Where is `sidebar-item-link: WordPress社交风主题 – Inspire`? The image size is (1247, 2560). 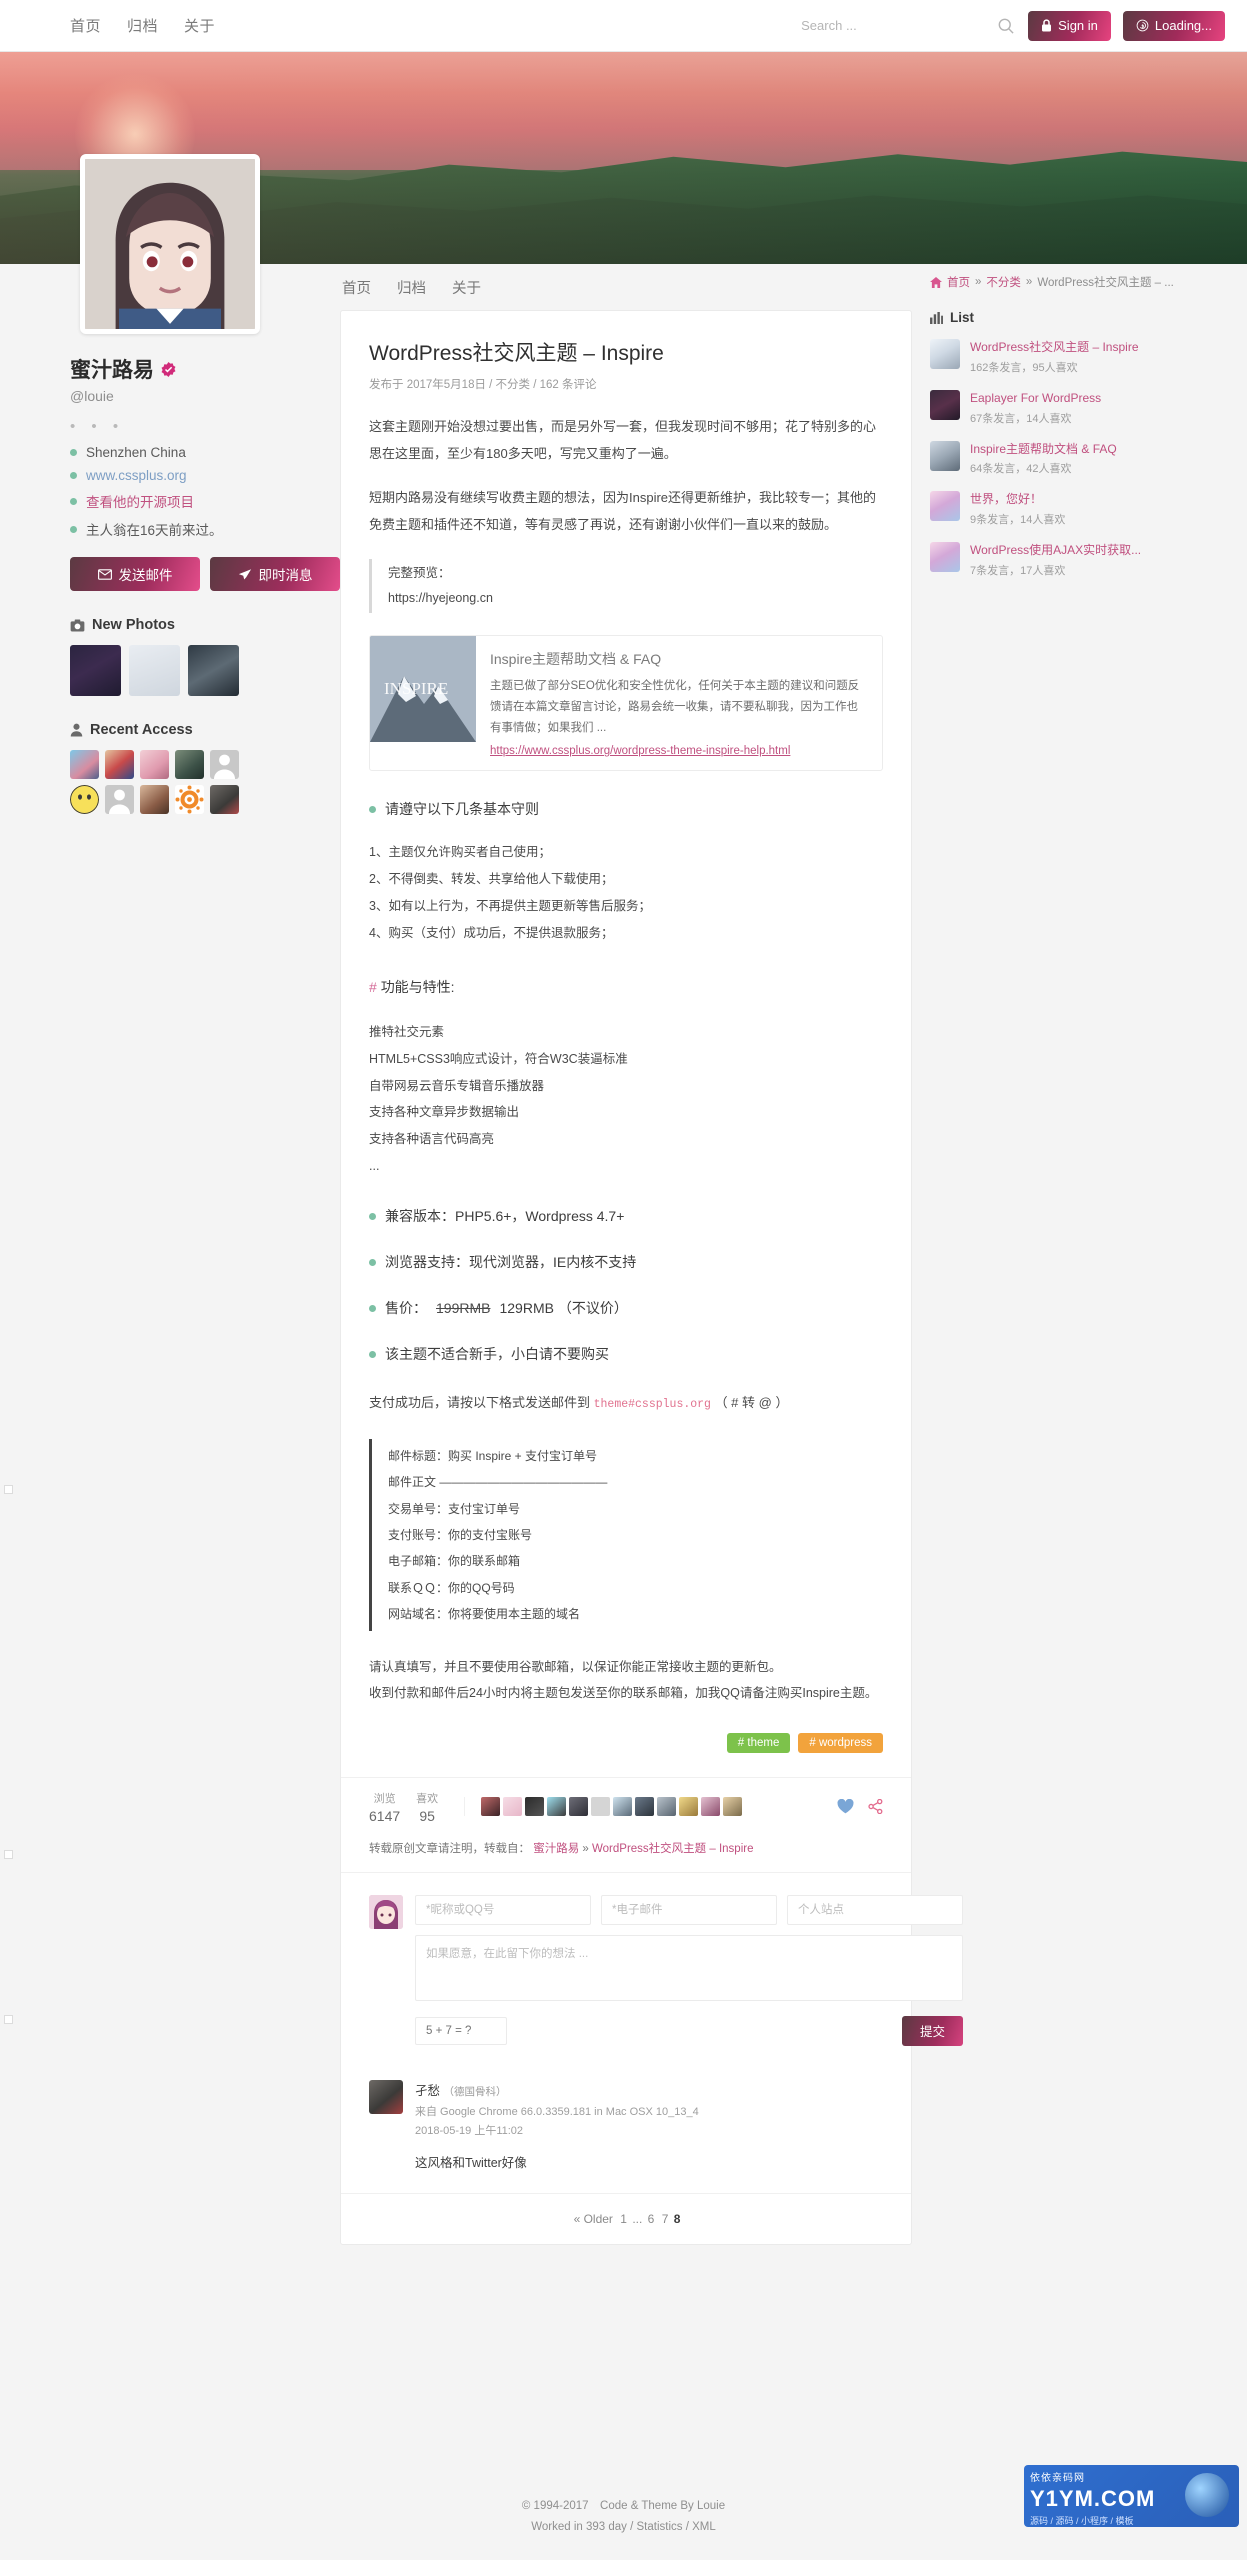
sidebar-item-link: WordPress社交风主题 – Inspire is located at coordinates (1054, 347).